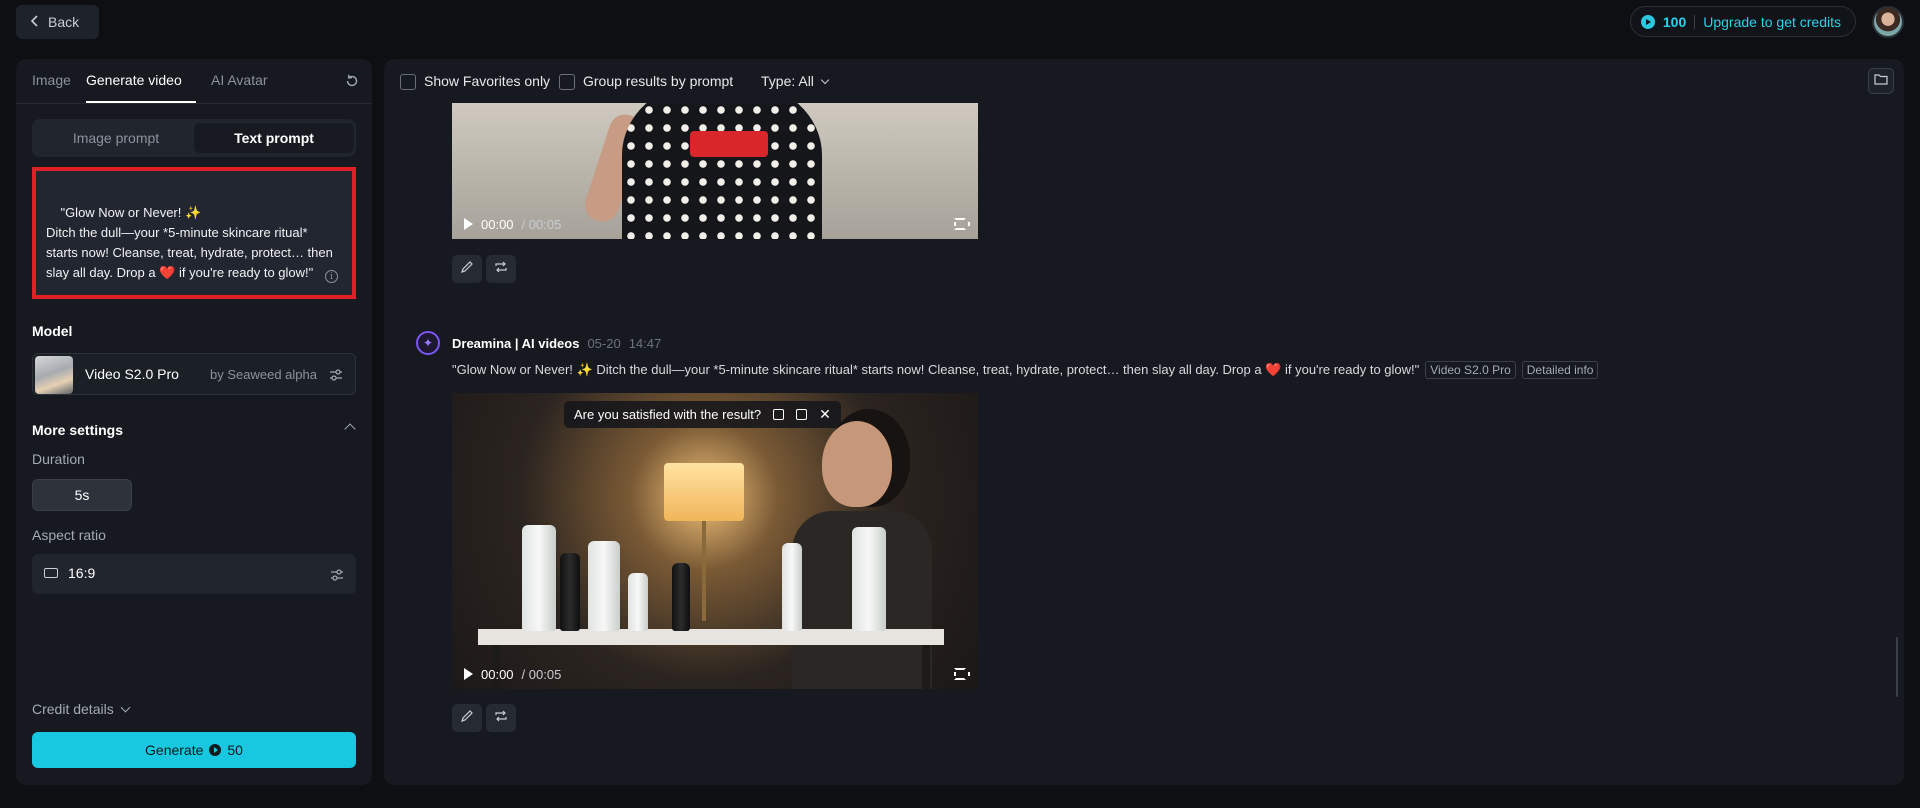  What do you see at coordinates (729, 144) in the screenshot?
I see `video-frame-belt` at bounding box center [729, 144].